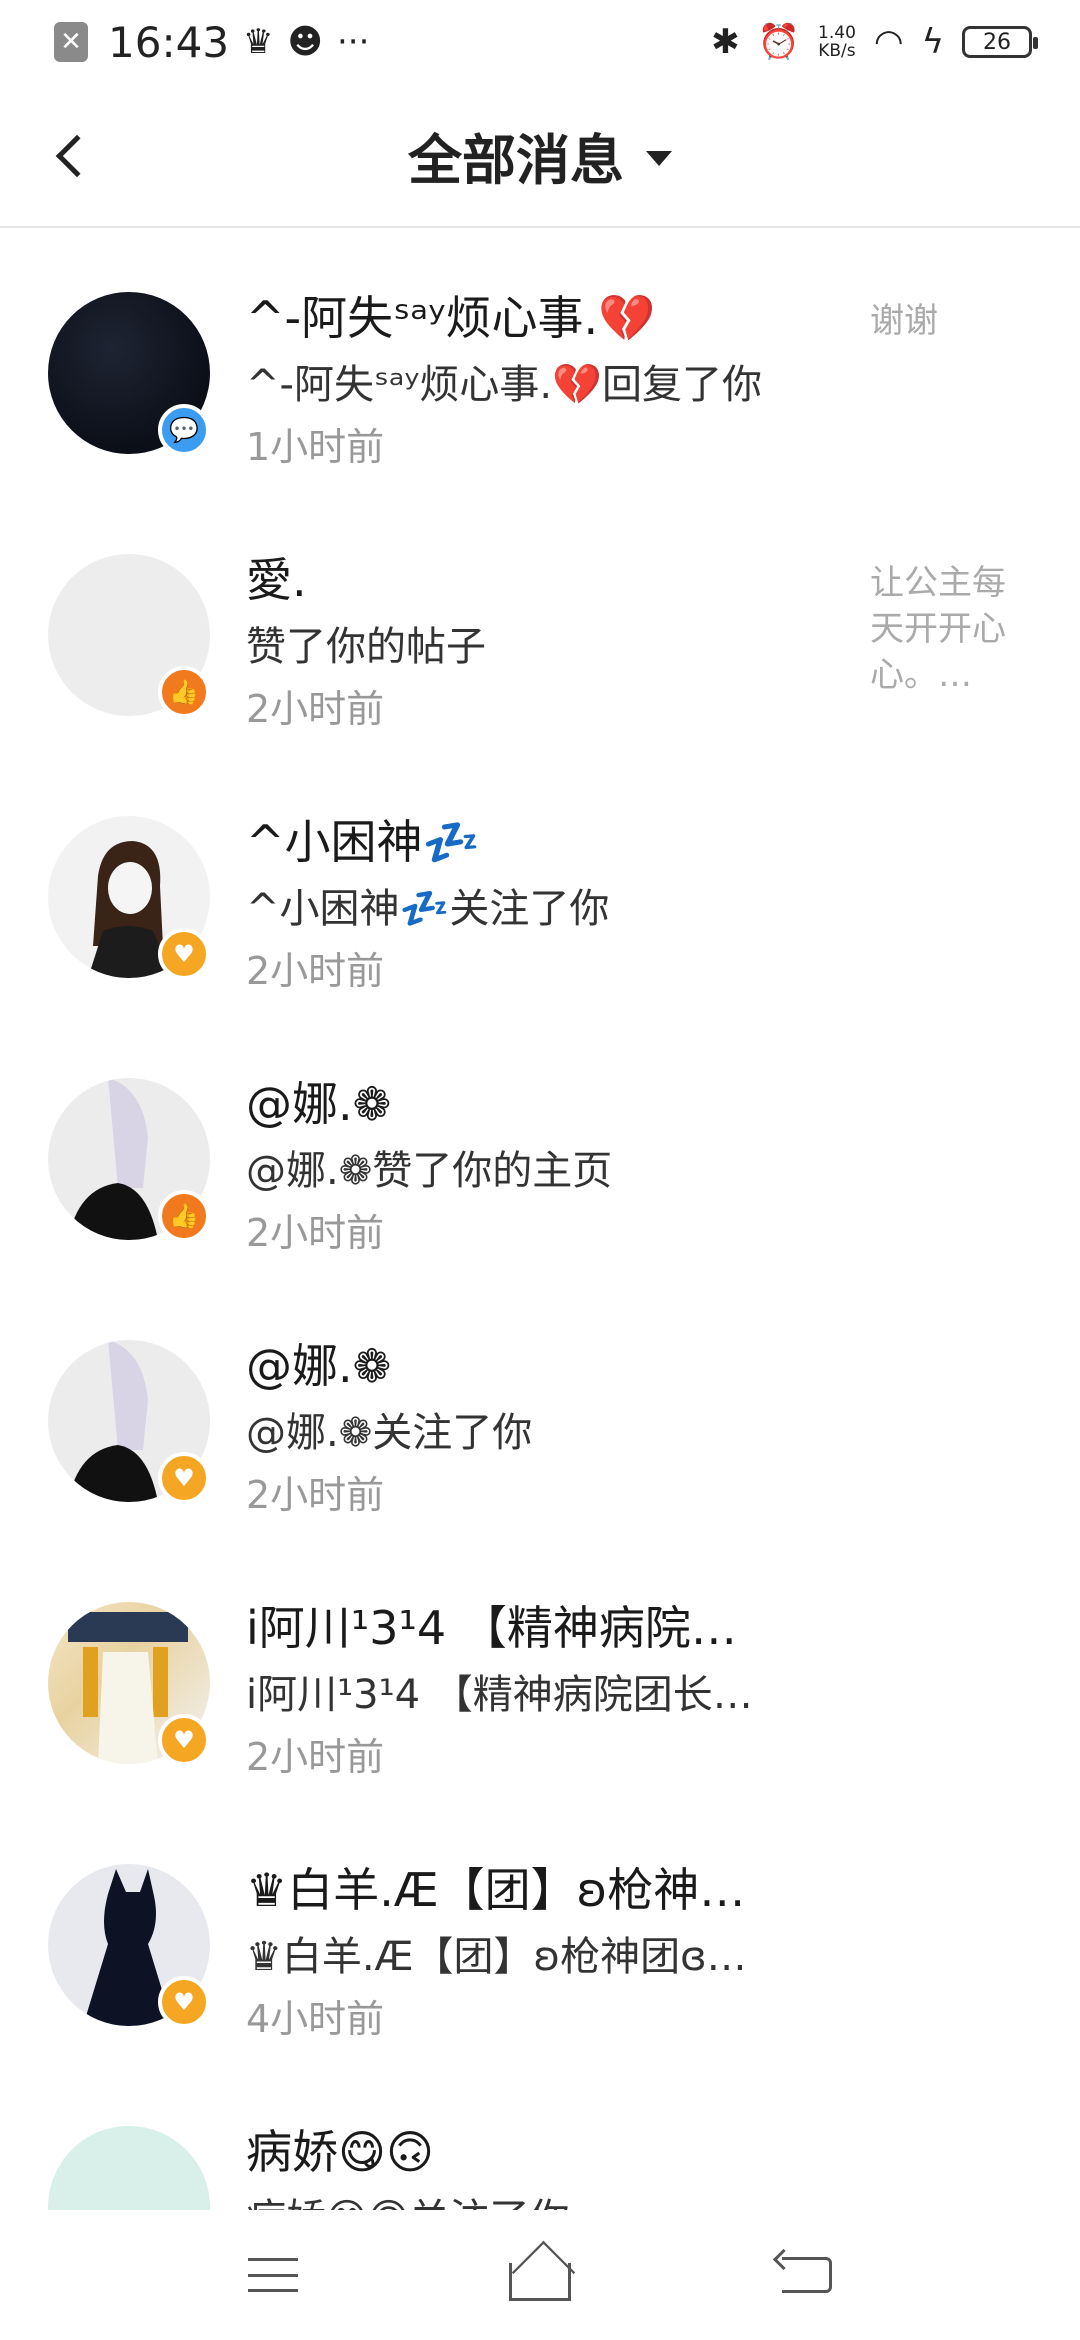 Image resolution: width=1080 pixels, height=2340 pixels. What do you see at coordinates (536, 839) in the screenshot?
I see `sender-name: ^小困神💤` at bounding box center [536, 839].